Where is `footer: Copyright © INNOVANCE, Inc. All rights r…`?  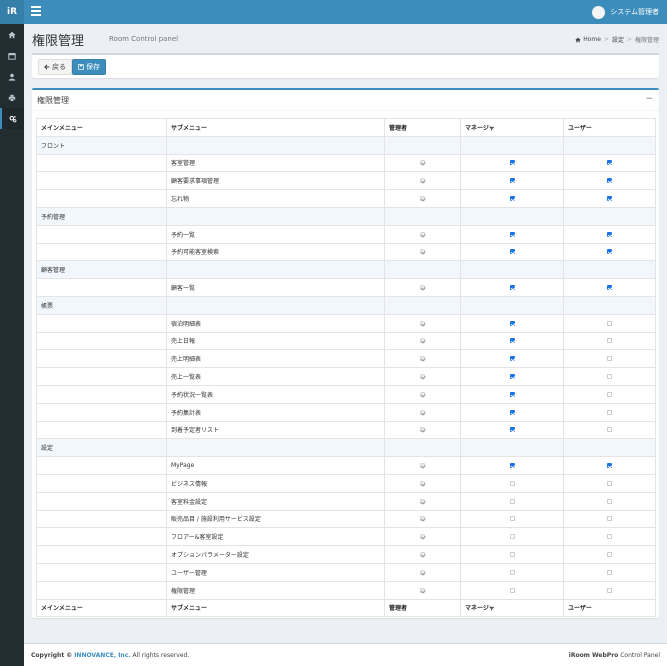
footer: Copyright © INNOVANCE, Inc. All rights r… is located at coordinates (345, 654).